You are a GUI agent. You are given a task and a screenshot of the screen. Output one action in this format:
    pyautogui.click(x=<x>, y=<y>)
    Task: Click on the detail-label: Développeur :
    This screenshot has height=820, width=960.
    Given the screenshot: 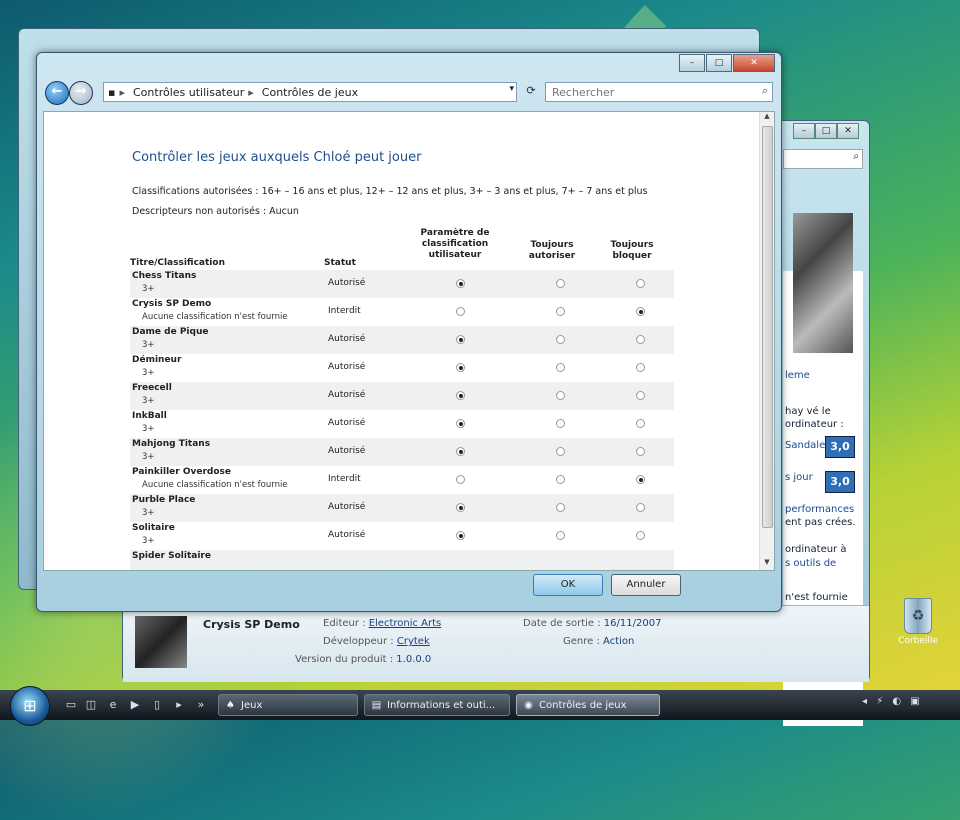 What is the action you would take?
    pyautogui.click(x=358, y=641)
    